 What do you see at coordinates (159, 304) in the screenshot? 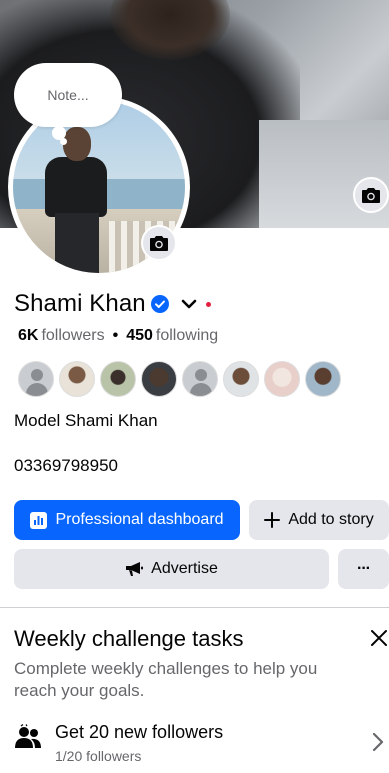
I see `verified-badge-icon` at bounding box center [159, 304].